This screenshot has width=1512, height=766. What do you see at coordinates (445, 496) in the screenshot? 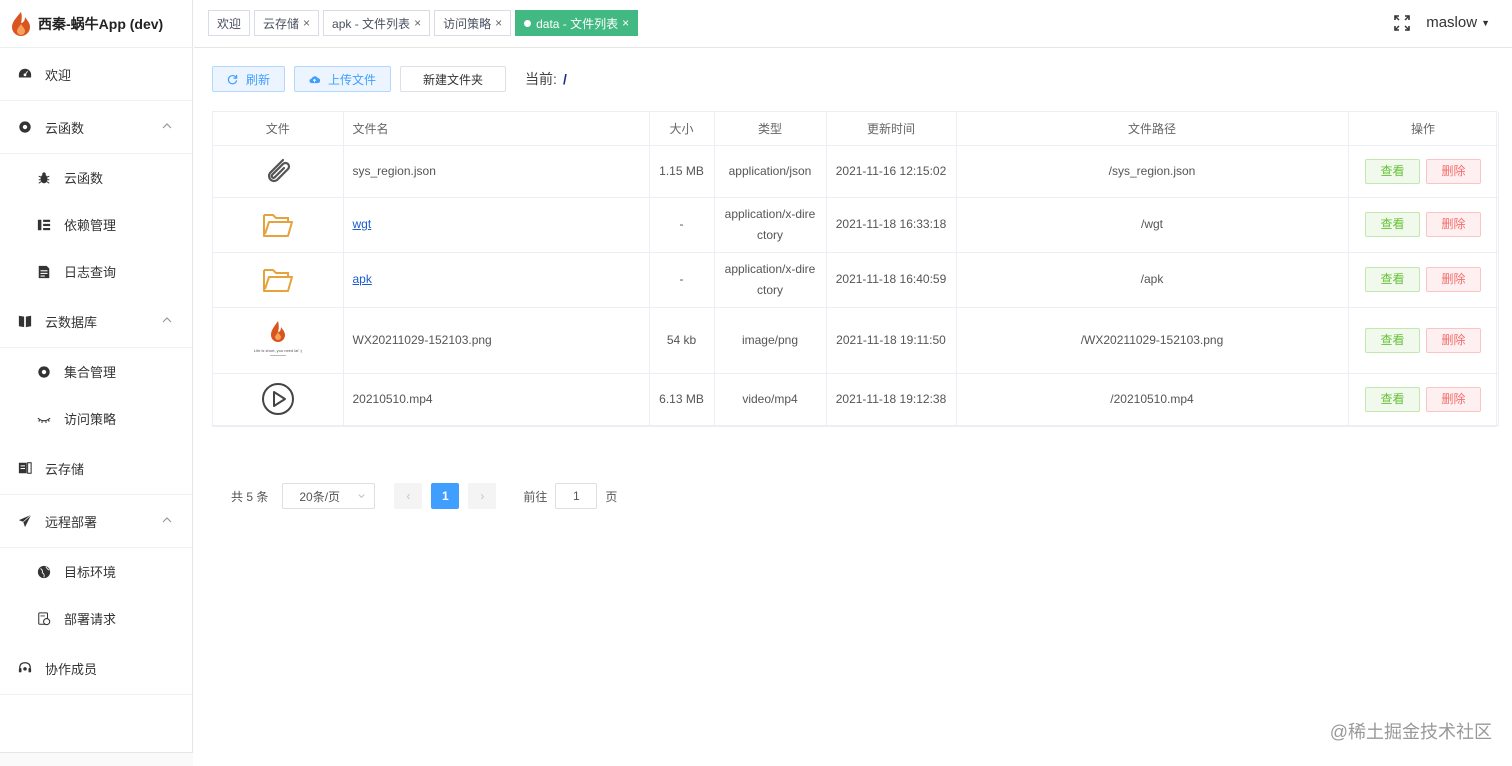
I see `page-number-1: 1` at bounding box center [445, 496].